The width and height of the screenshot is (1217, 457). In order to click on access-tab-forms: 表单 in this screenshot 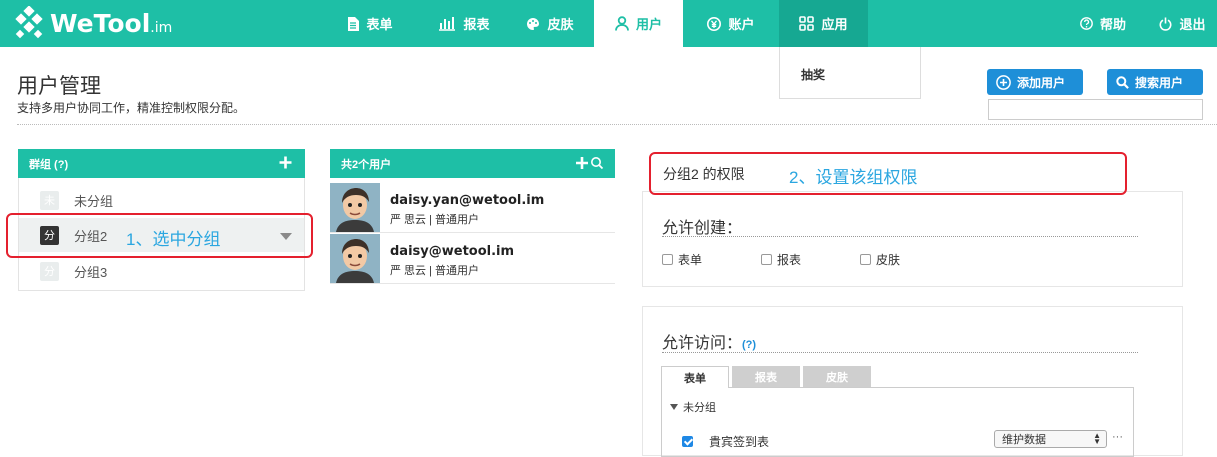, I will do `click(695, 377)`.